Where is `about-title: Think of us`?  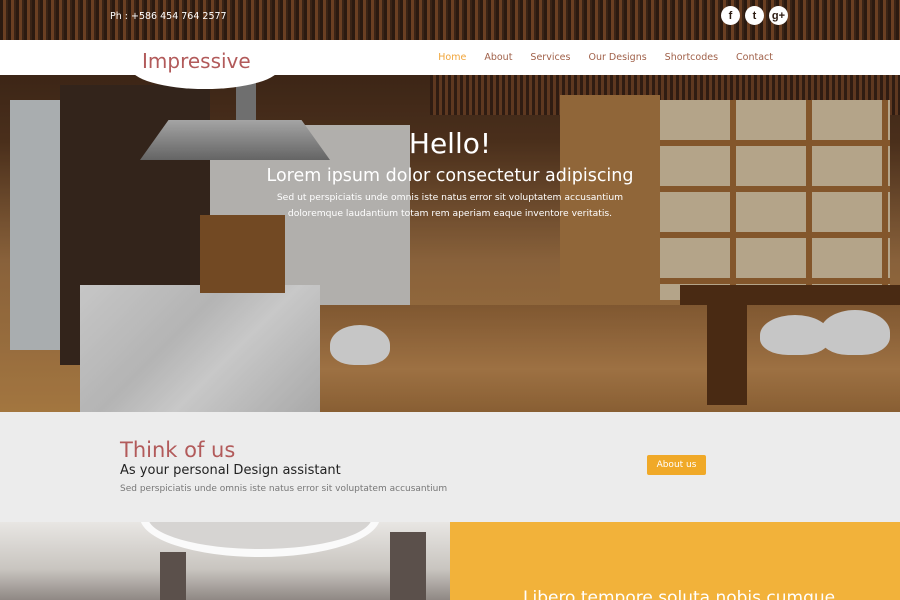
about-title: Think of us is located at coordinates (178, 450).